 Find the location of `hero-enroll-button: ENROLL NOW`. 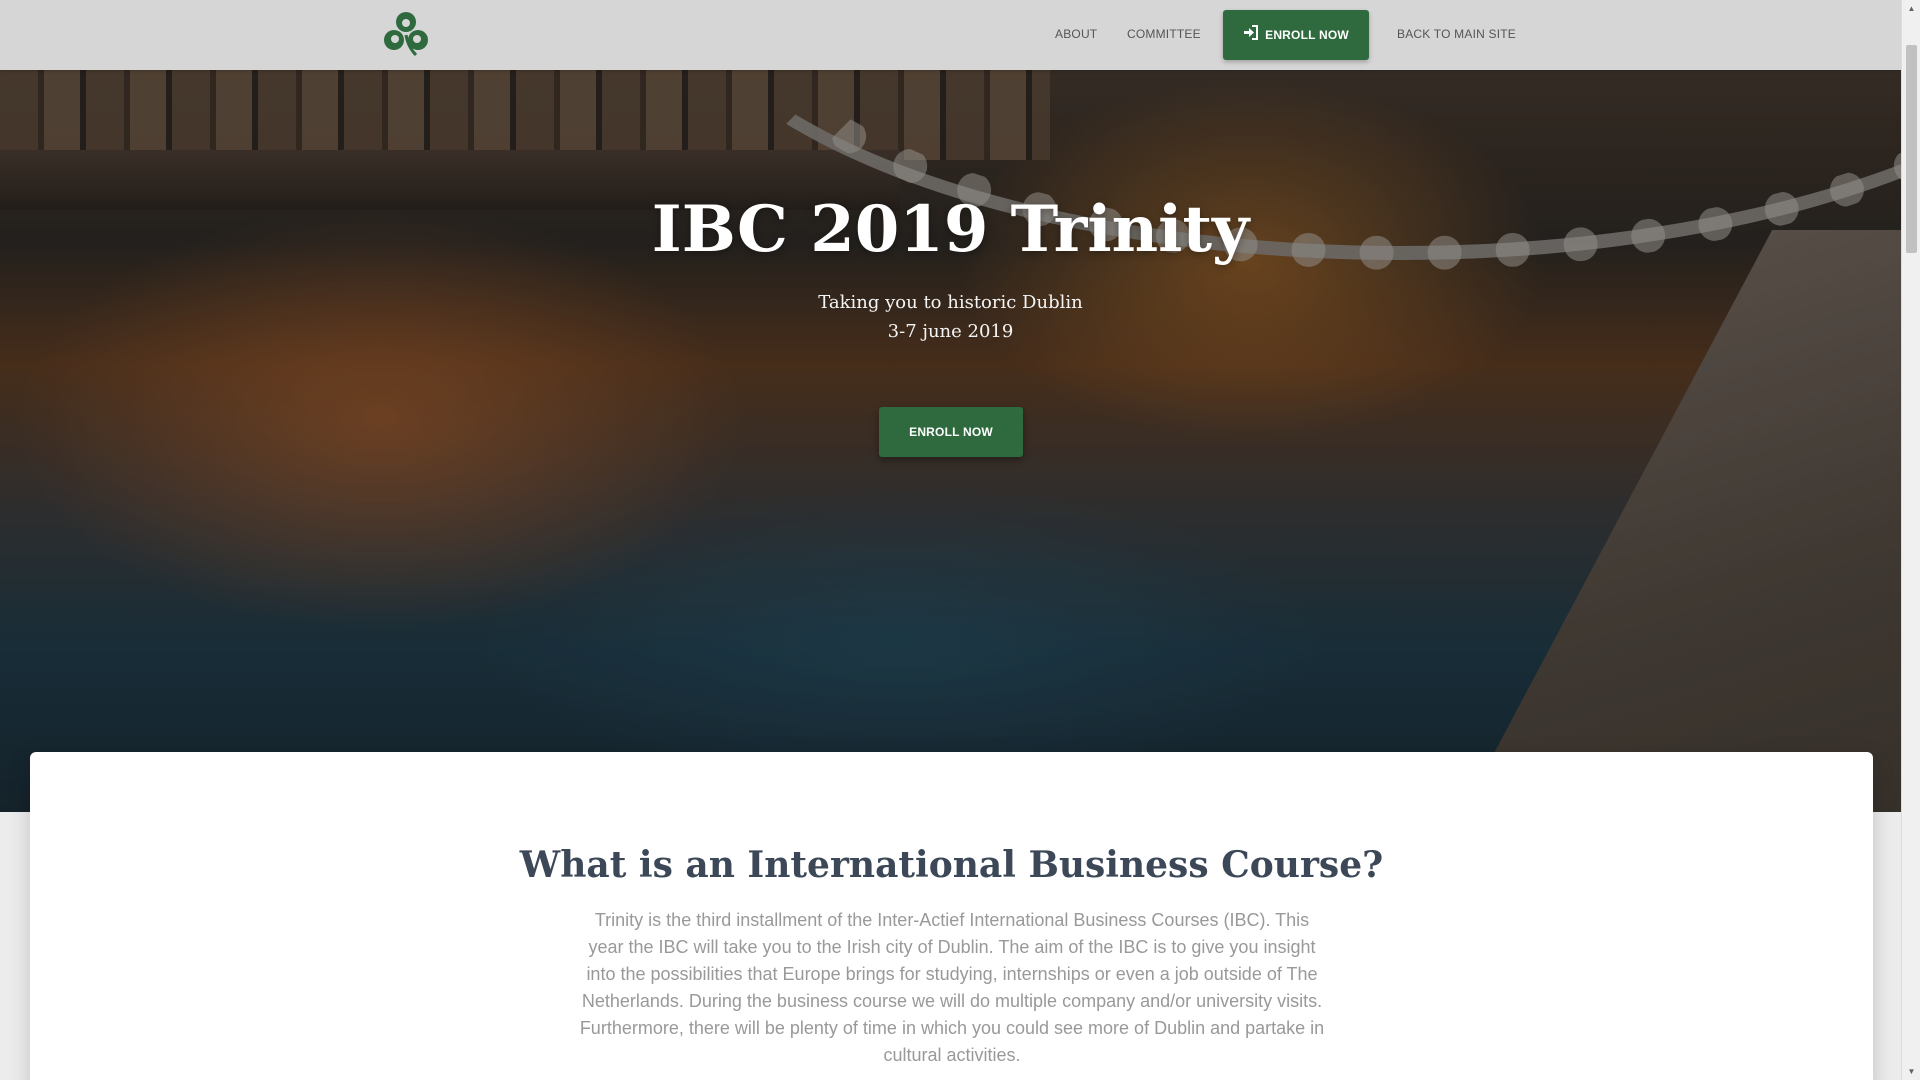

hero-enroll-button: ENROLL NOW is located at coordinates (951, 432).